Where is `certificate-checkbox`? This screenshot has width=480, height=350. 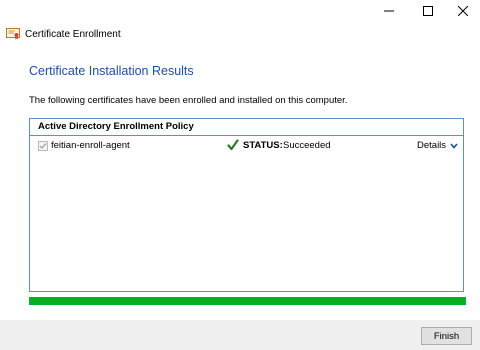 certificate-checkbox is located at coordinates (43, 146).